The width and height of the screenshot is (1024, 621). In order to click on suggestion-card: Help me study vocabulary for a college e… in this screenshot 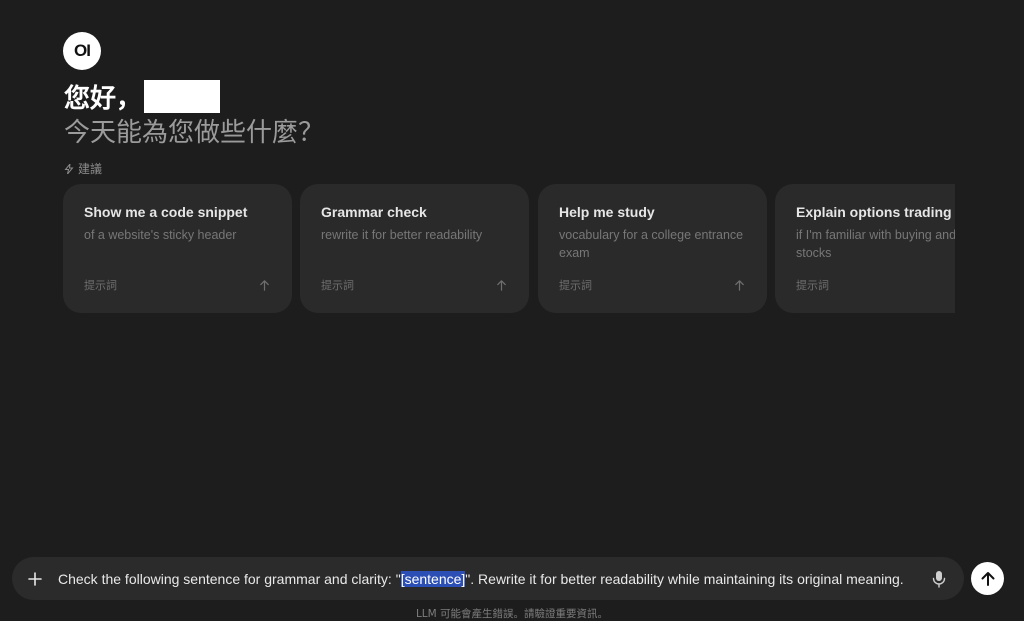, I will do `click(652, 248)`.